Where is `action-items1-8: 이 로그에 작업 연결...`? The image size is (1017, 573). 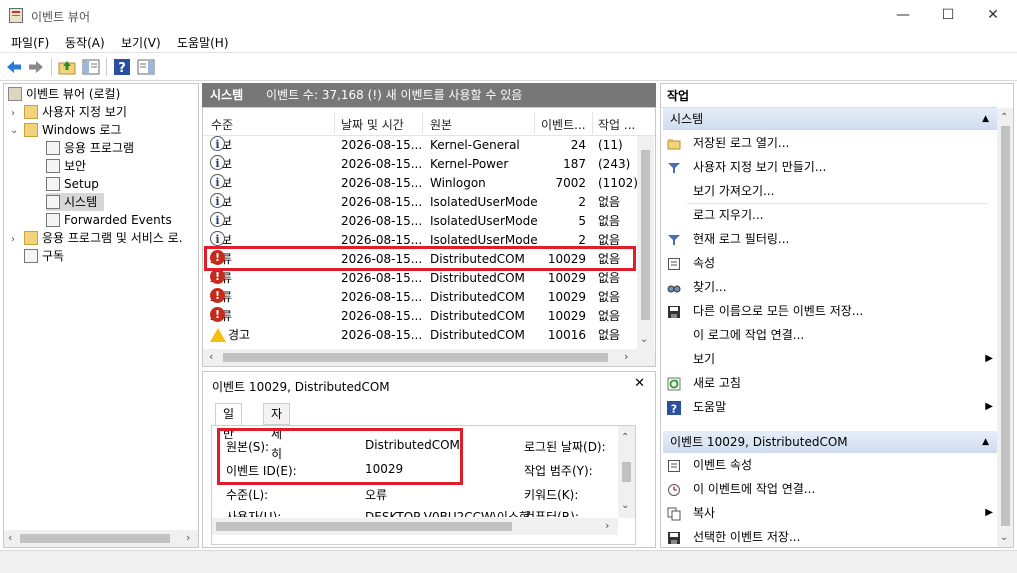 action-items1-8: 이 로그에 작업 연결... is located at coordinates (832, 335).